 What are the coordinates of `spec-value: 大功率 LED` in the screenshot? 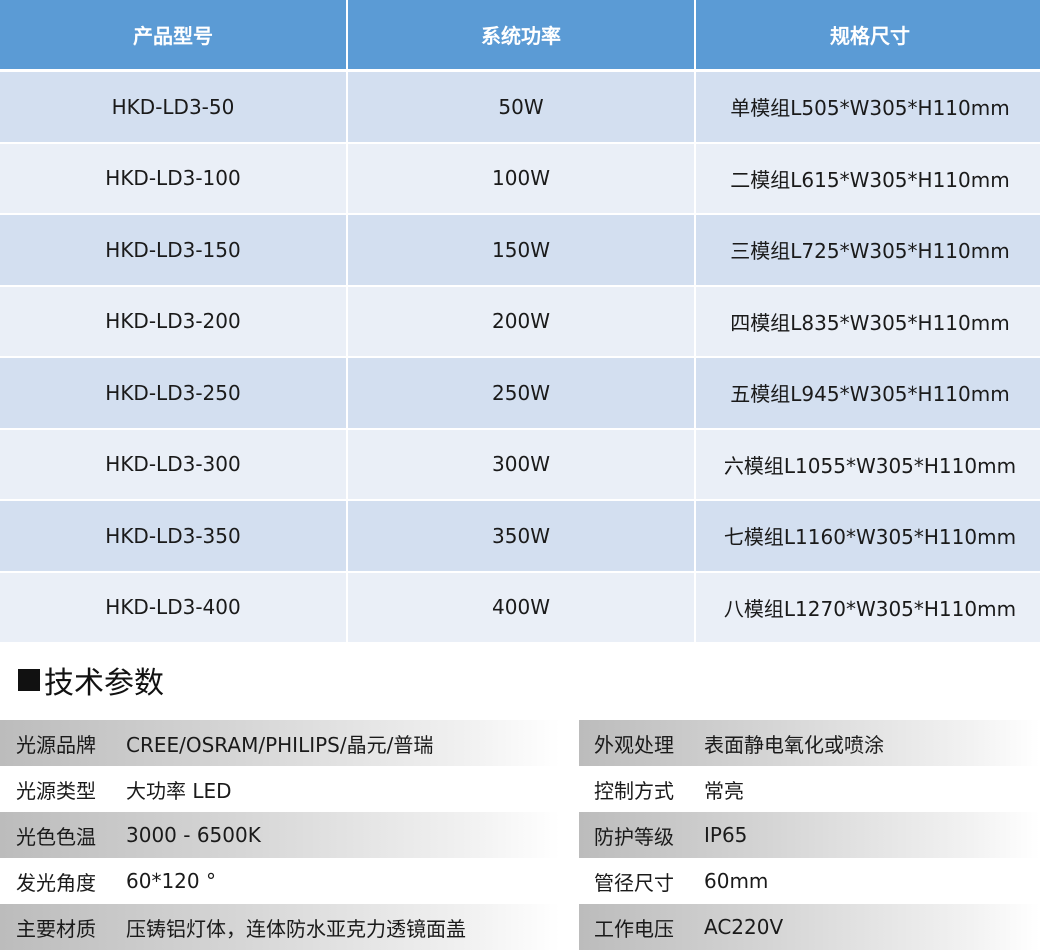 It's located at (179, 790).